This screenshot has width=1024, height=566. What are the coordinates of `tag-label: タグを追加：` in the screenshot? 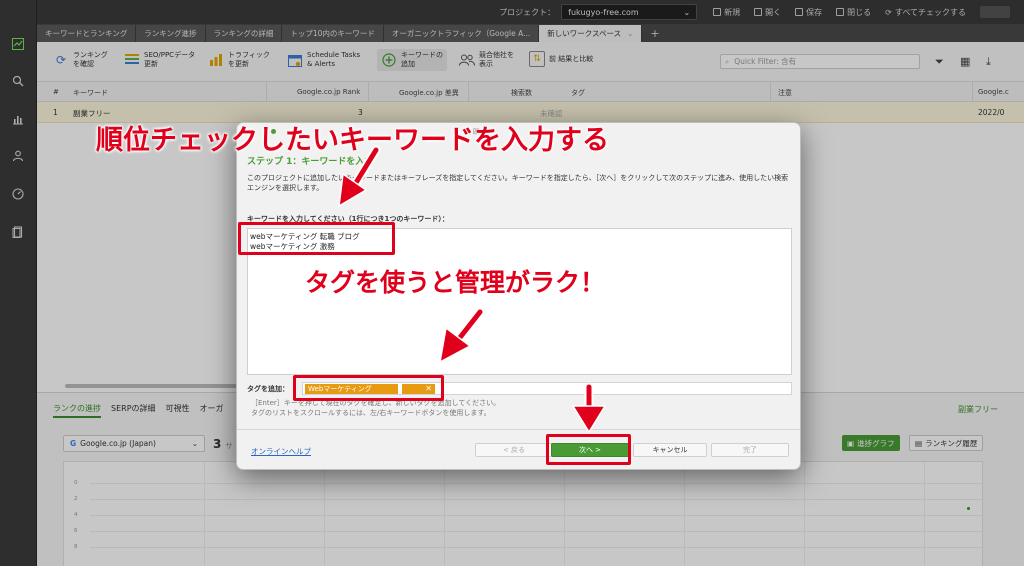 It's located at (268, 389).